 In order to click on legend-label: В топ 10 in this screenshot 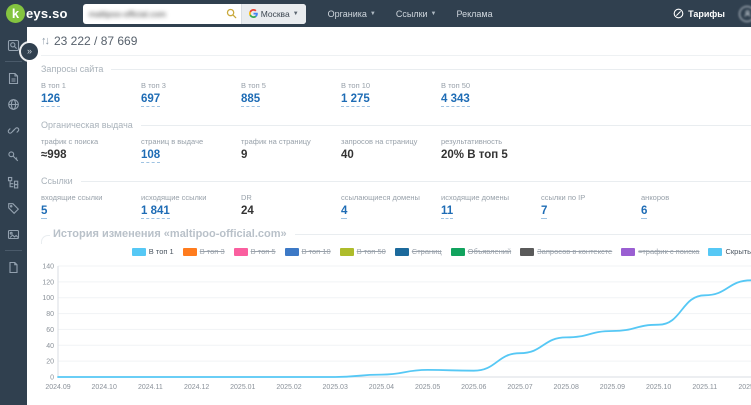, I will do `click(316, 251)`.